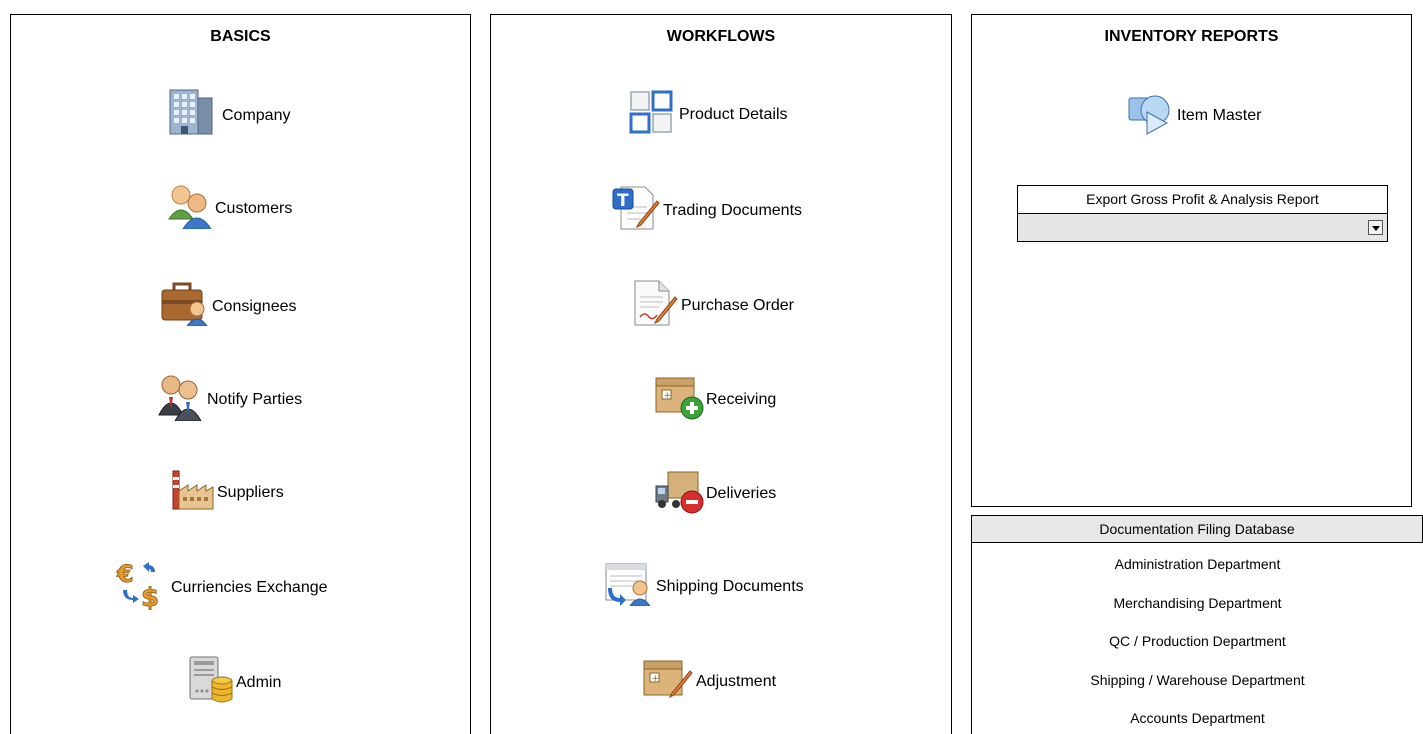  I want to click on notify-parties-button: Notify Parties, so click(228, 399).